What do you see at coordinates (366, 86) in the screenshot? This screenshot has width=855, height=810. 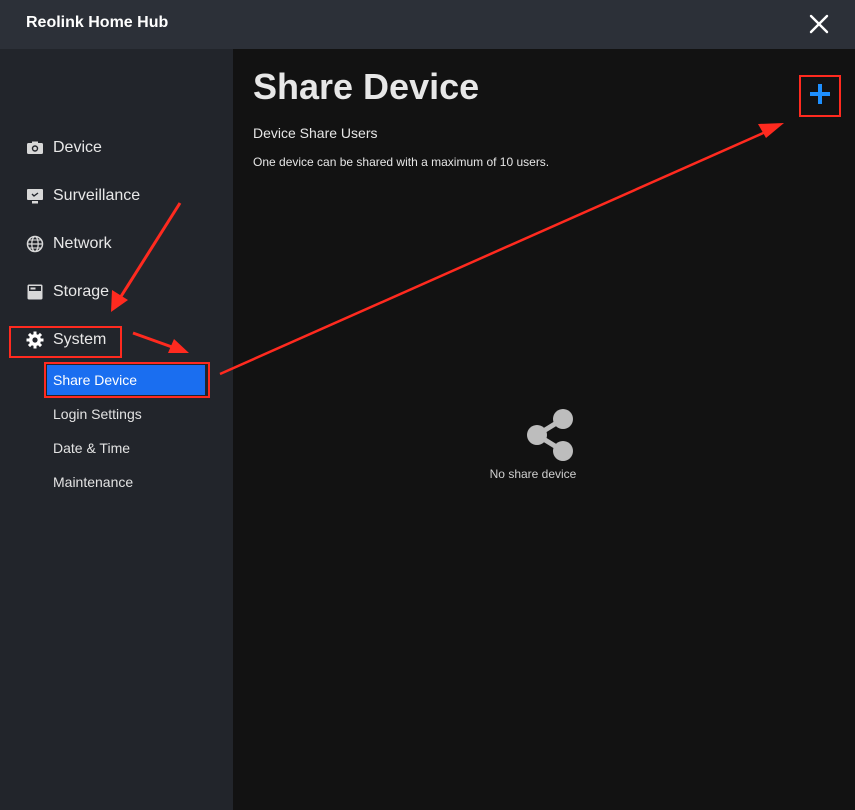 I see `page-title: Share Device` at bounding box center [366, 86].